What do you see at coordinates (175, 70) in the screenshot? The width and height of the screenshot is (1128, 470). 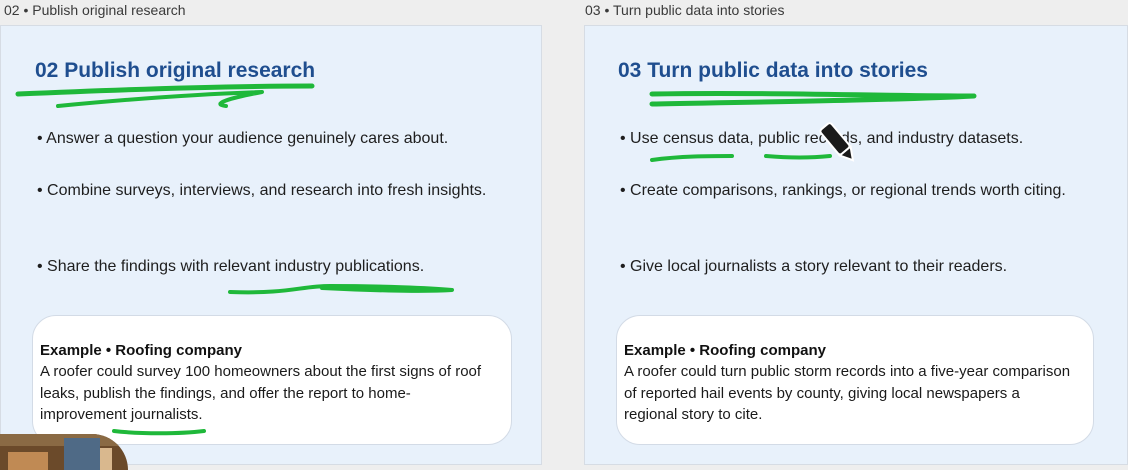 I see `slide-title-left: 02 Publish original research` at bounding box center [175, 70].